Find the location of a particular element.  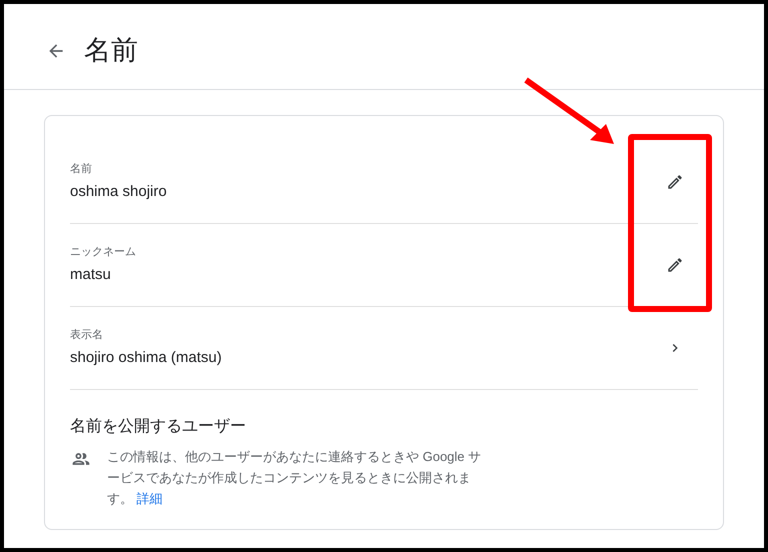

visibility-description: この情報は、他のユーザーがあなたに連絡するときや Google サービスであなたが作成したコンテンツを見るときに公開されます。 詳細 is located at coordinates (294, 478).